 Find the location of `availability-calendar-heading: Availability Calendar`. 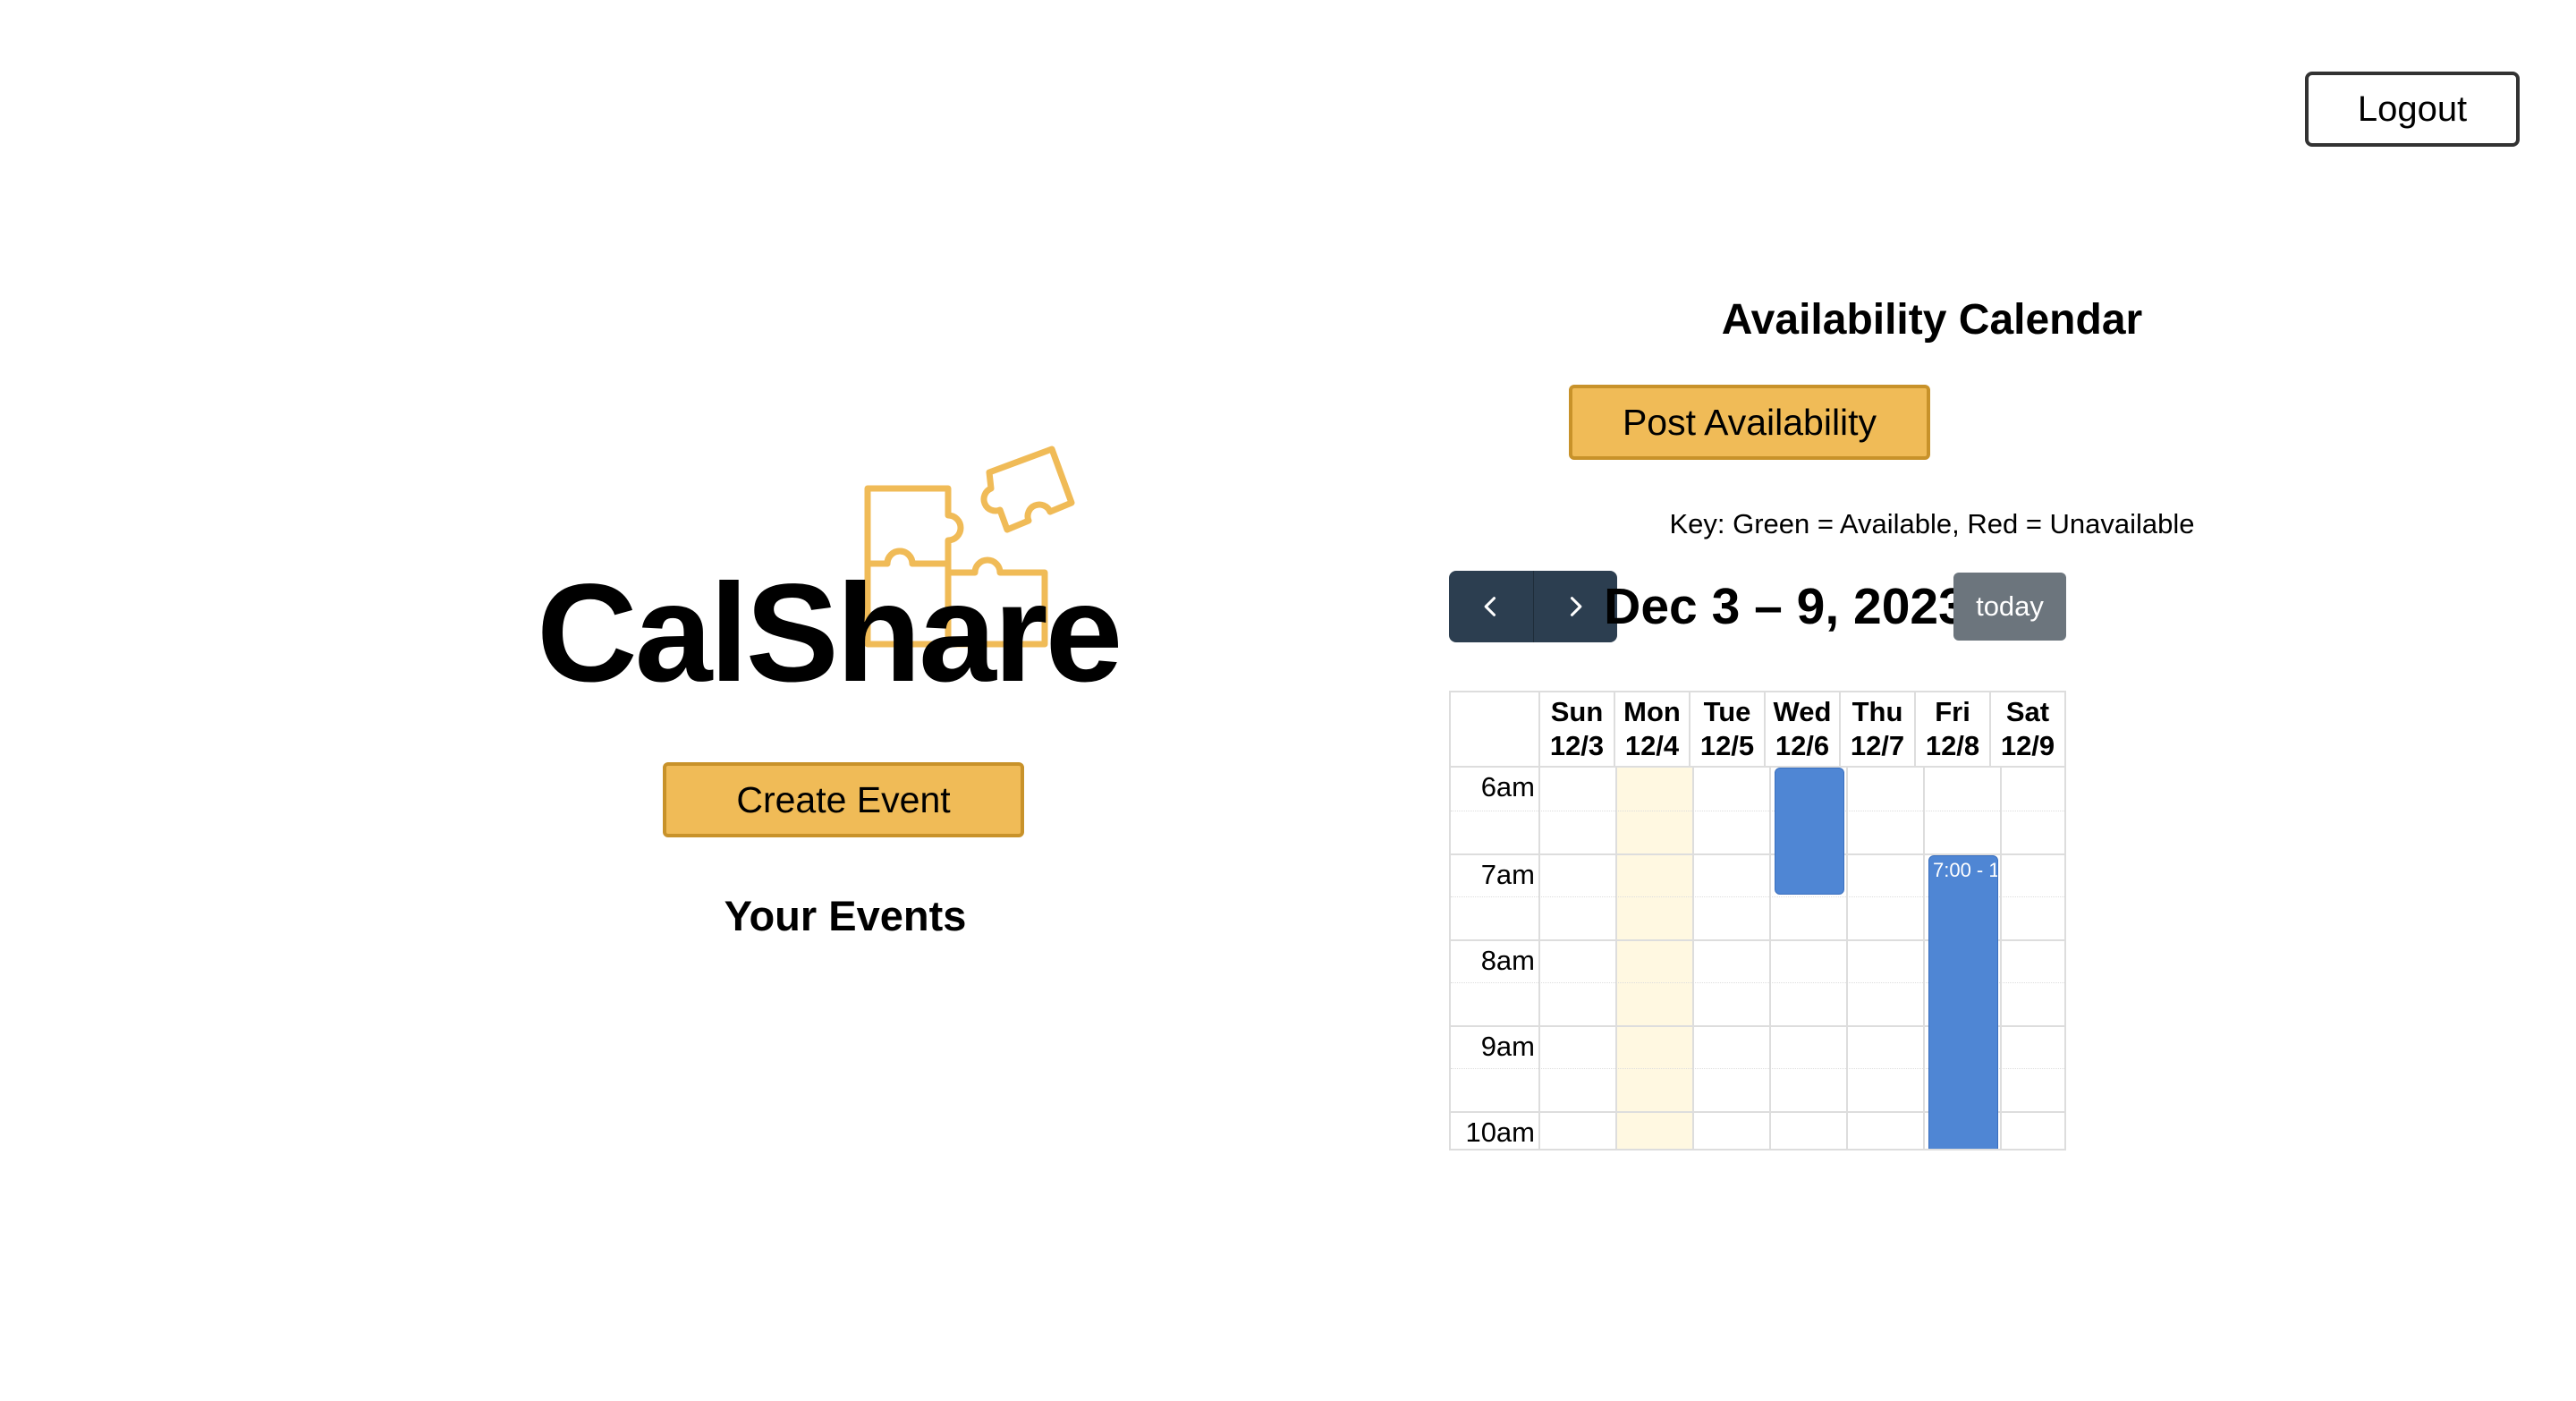

availability-calendar-heading: Availability Calendar is located at coordinates (1932, 320).